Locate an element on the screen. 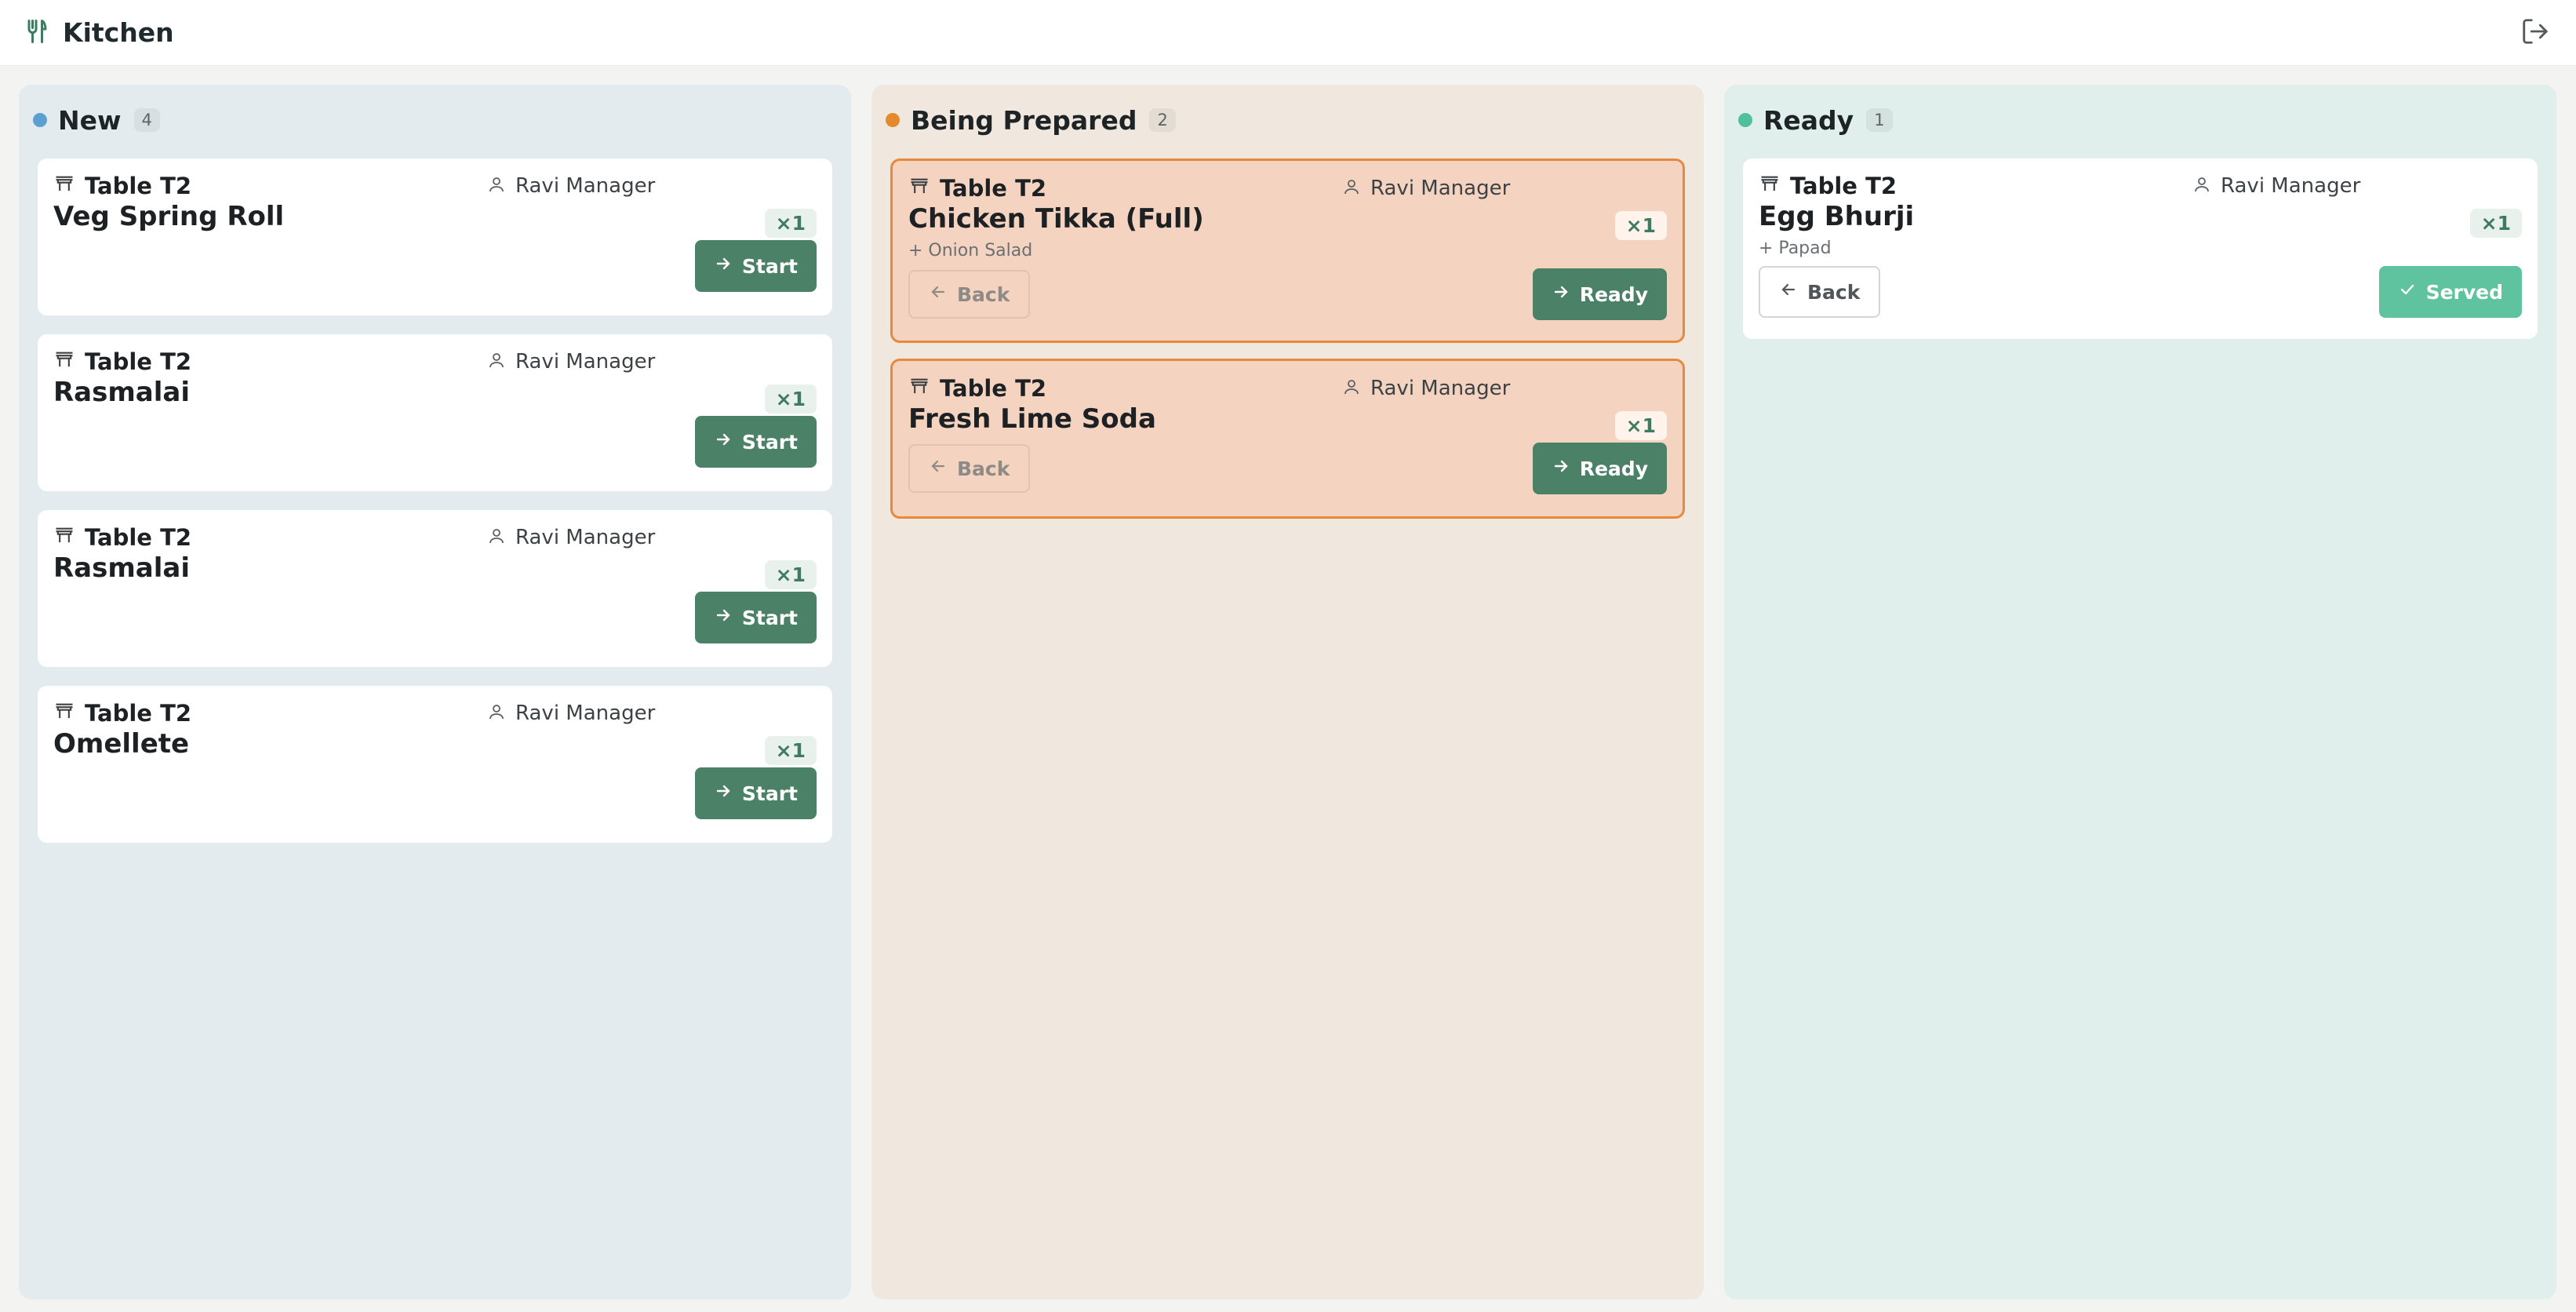  column-header-new: New 4 is located at coordinates (432, 120).